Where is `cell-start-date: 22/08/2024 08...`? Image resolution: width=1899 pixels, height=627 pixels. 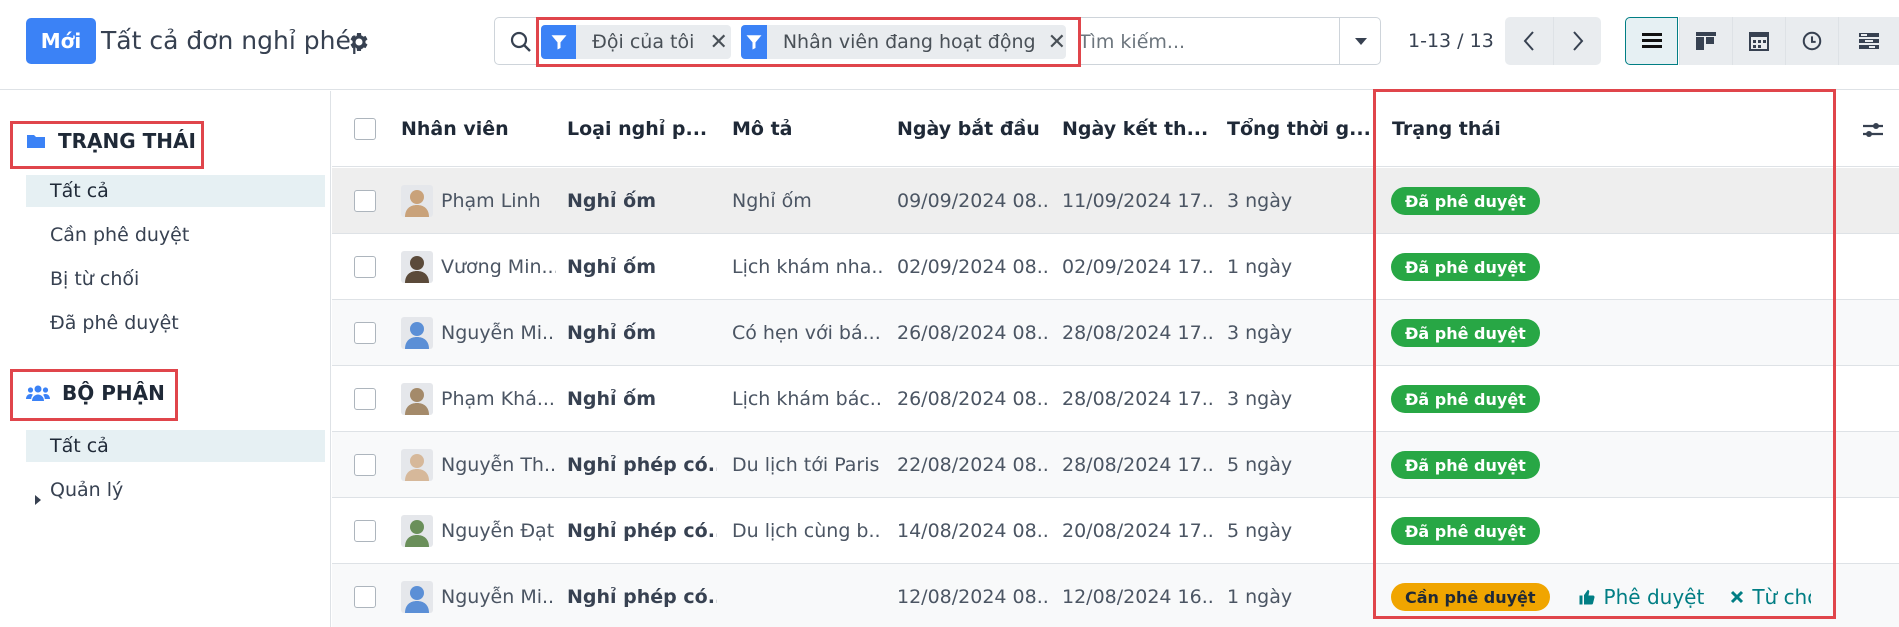
cell-start-date: 22/08/2024 08... is located at coordinates (972, 465).